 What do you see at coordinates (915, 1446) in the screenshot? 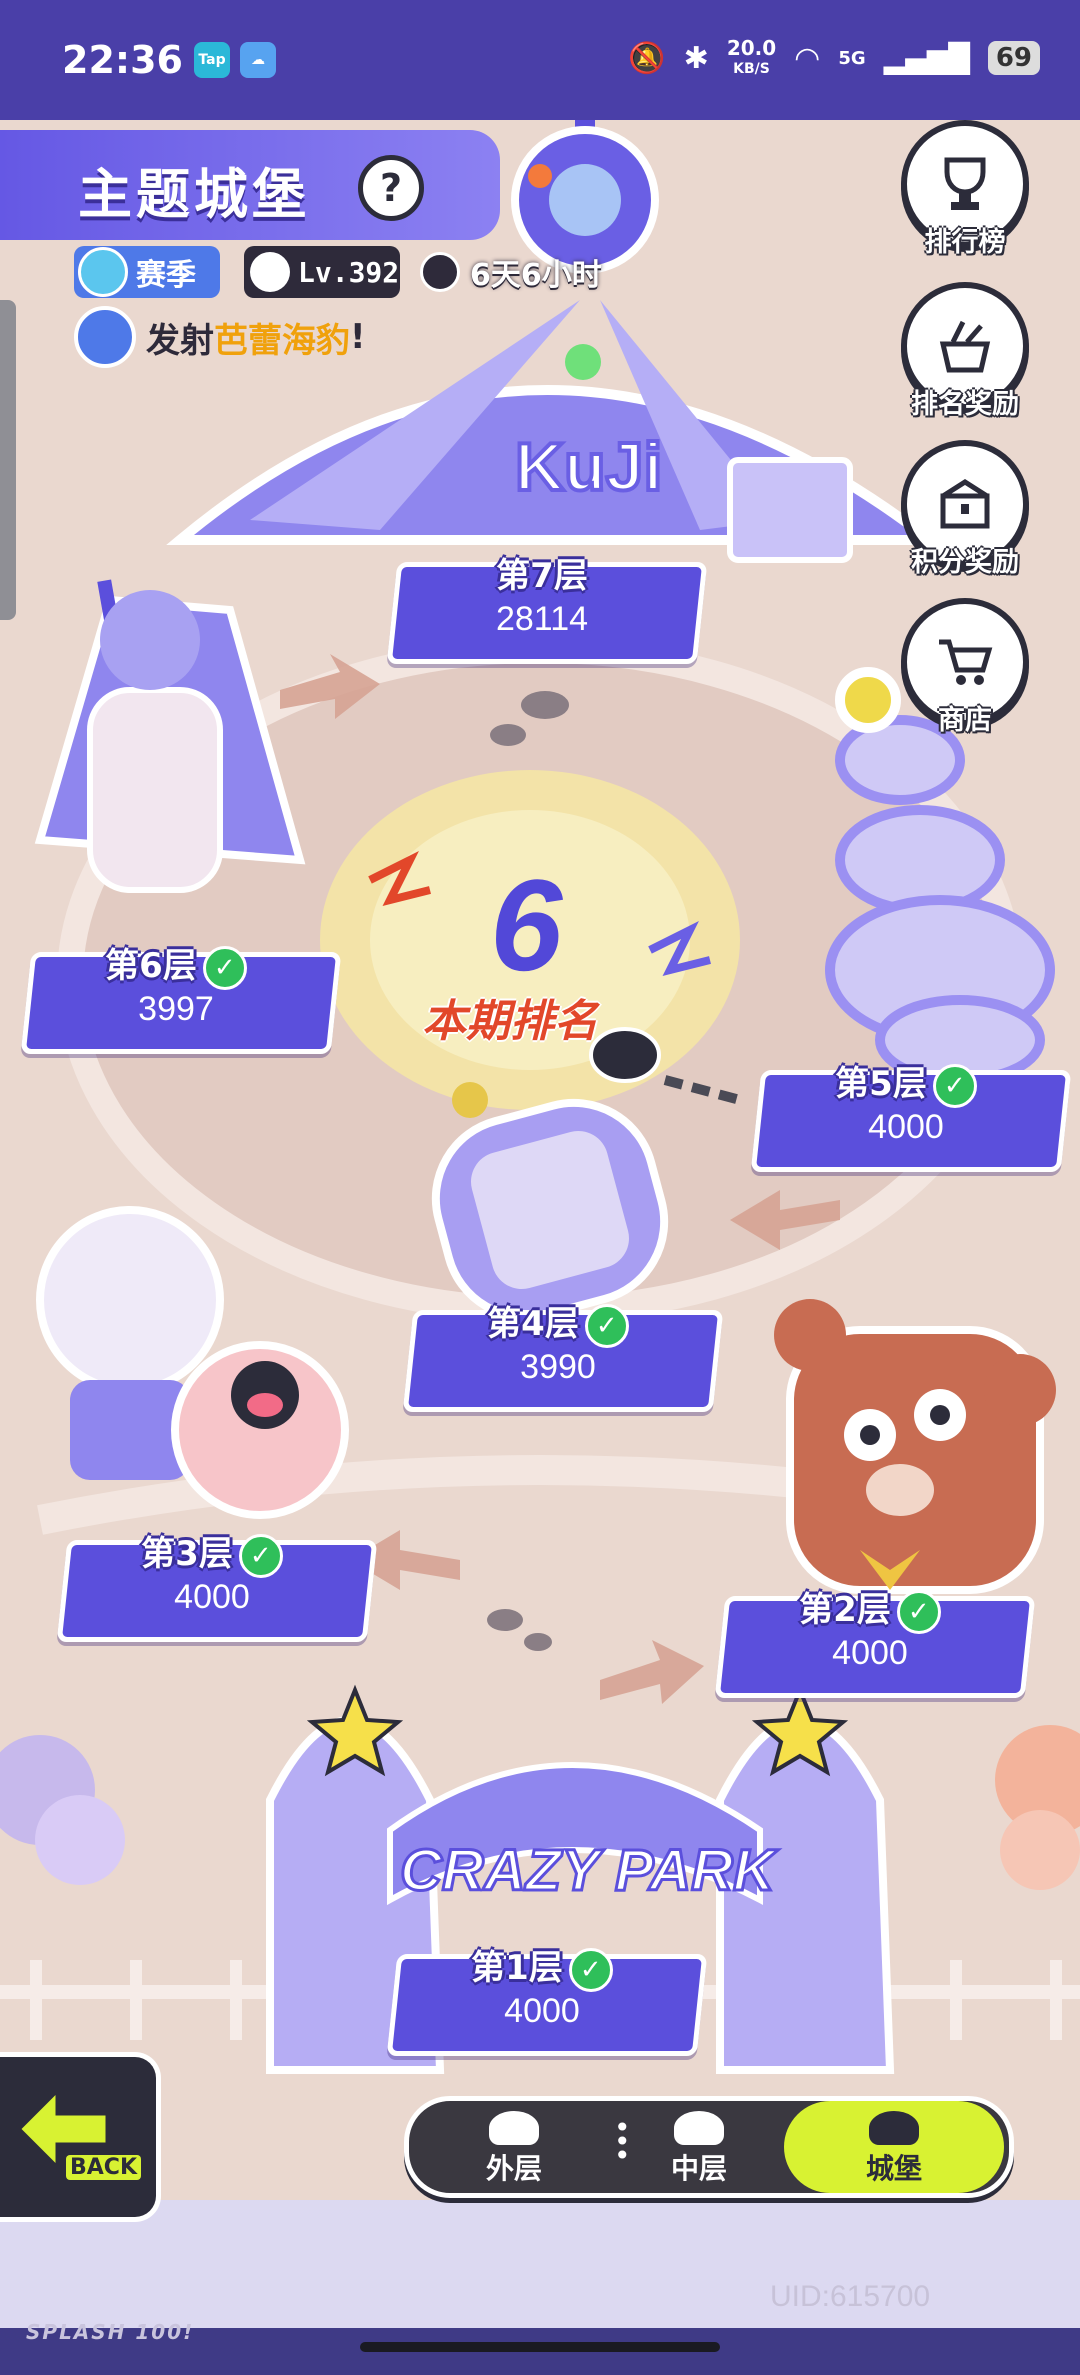
I see `bear-floor2` at bounding box center [915, 1446].